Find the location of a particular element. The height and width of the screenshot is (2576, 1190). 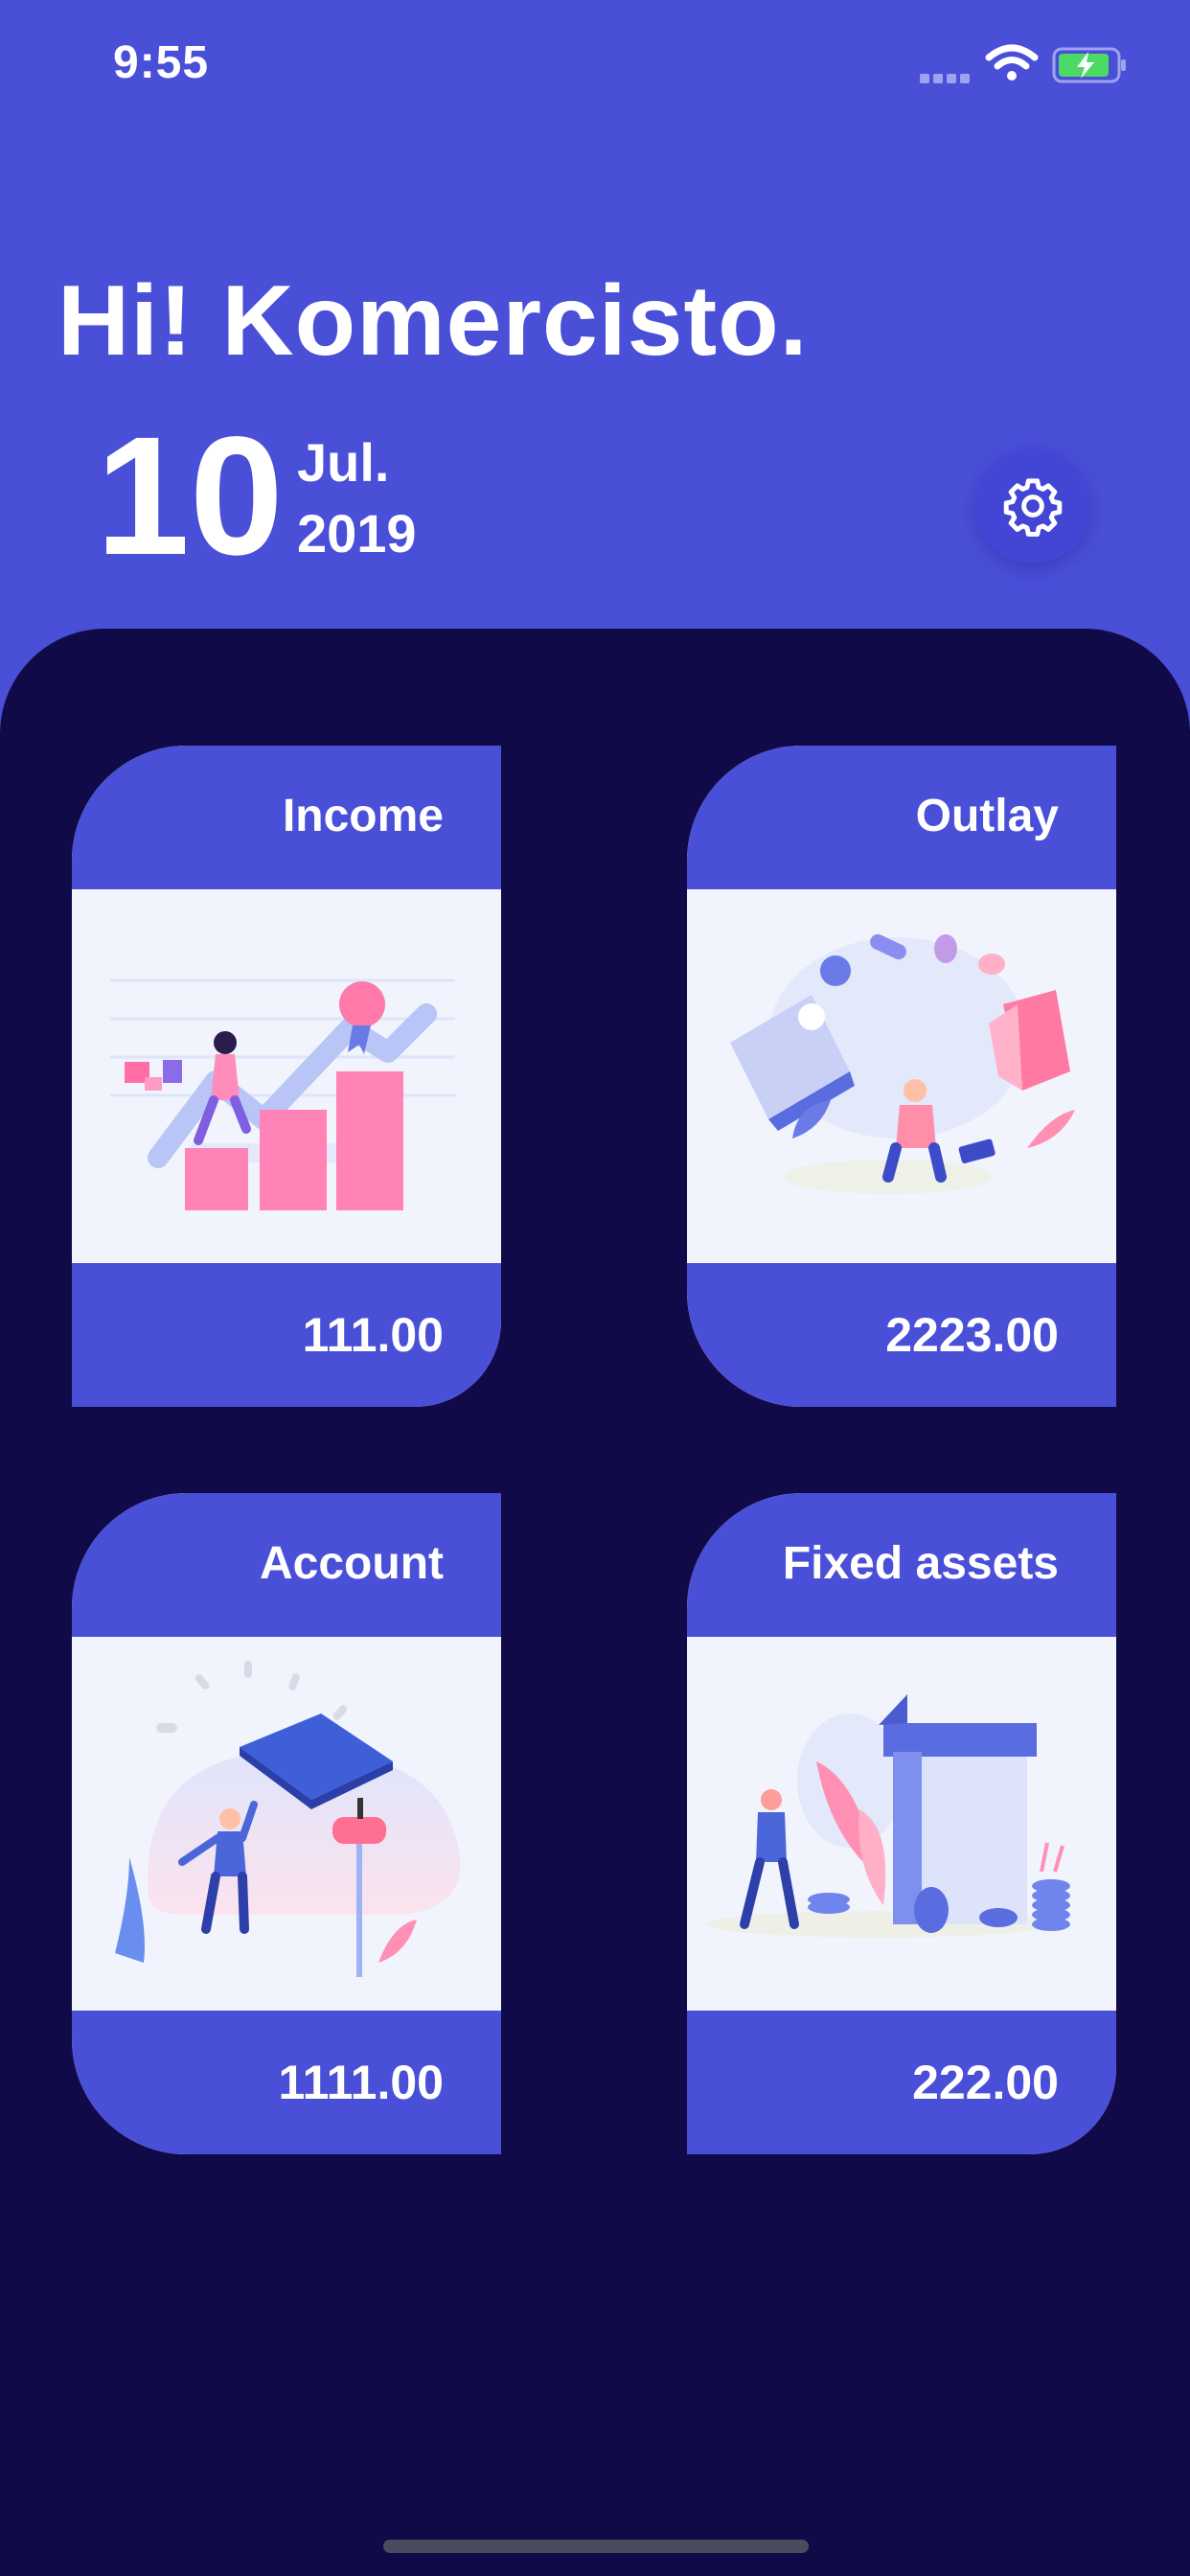

building-coins-illustration is located at coordinates (902, 1824).